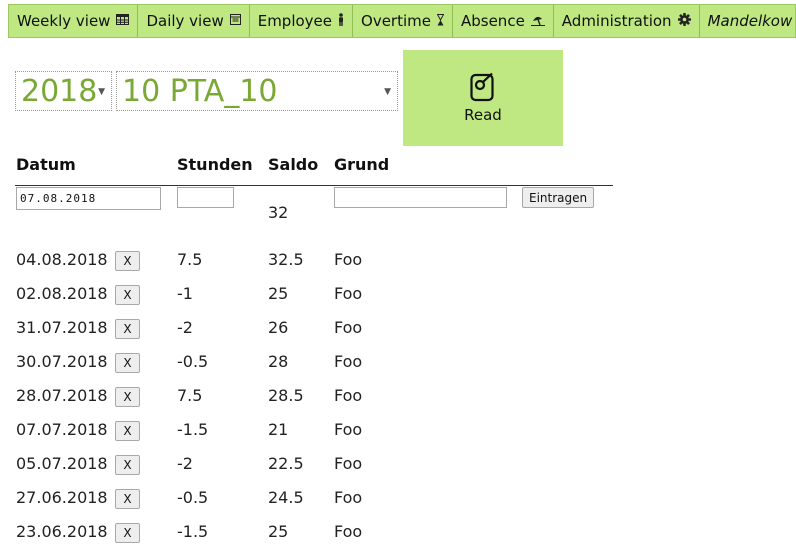  What do you see at coordinates (341, 21) in the screenshot?
I see `person-icon` at bounding box center [341, 21].